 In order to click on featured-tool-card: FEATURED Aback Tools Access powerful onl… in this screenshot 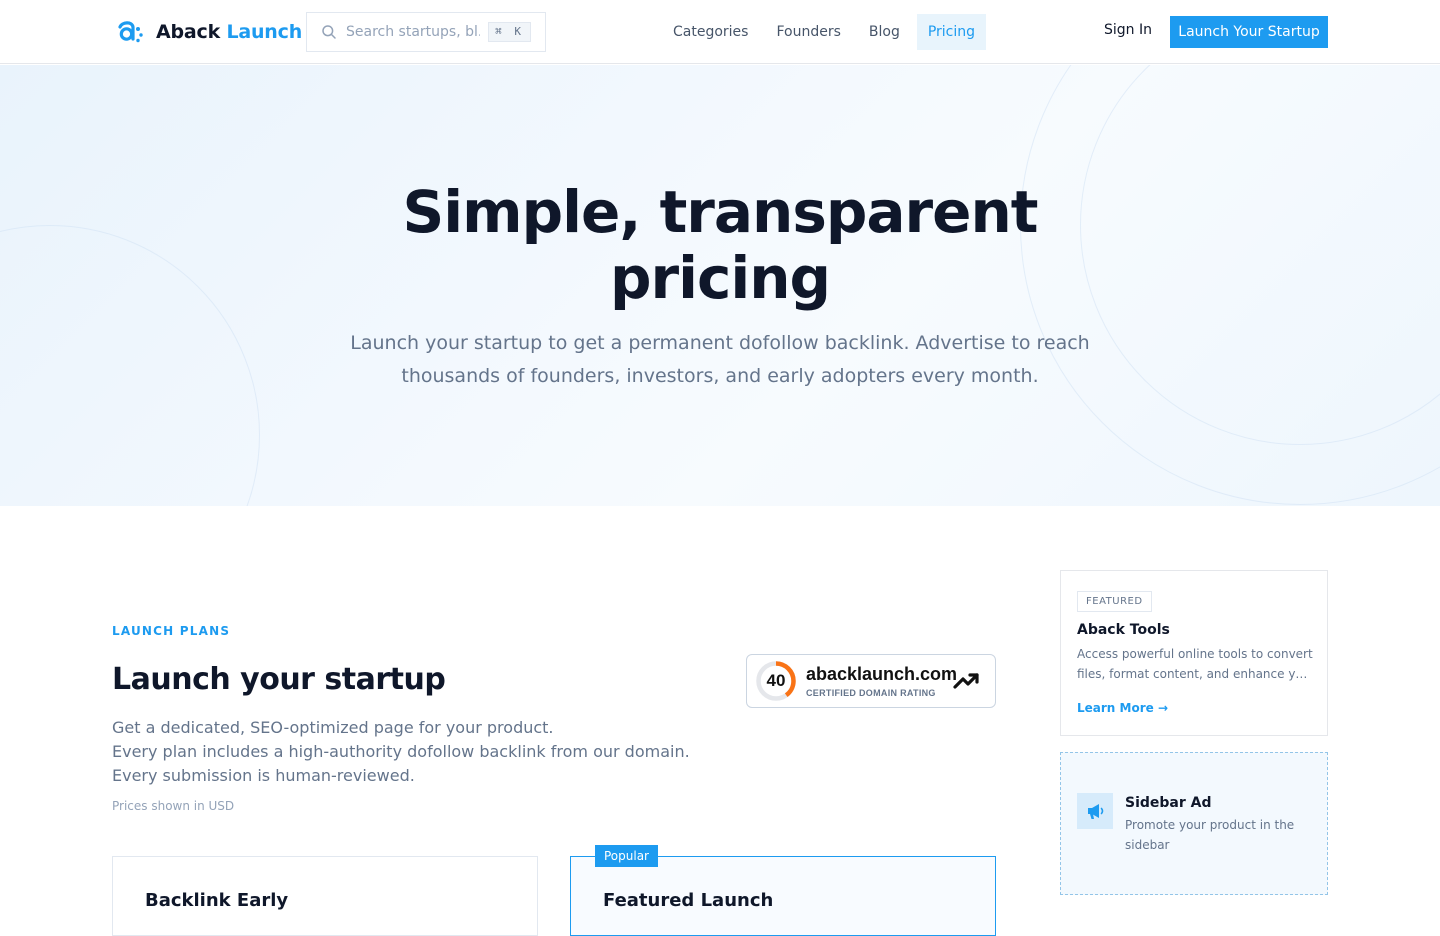, I will do `click(1194, 653)`.